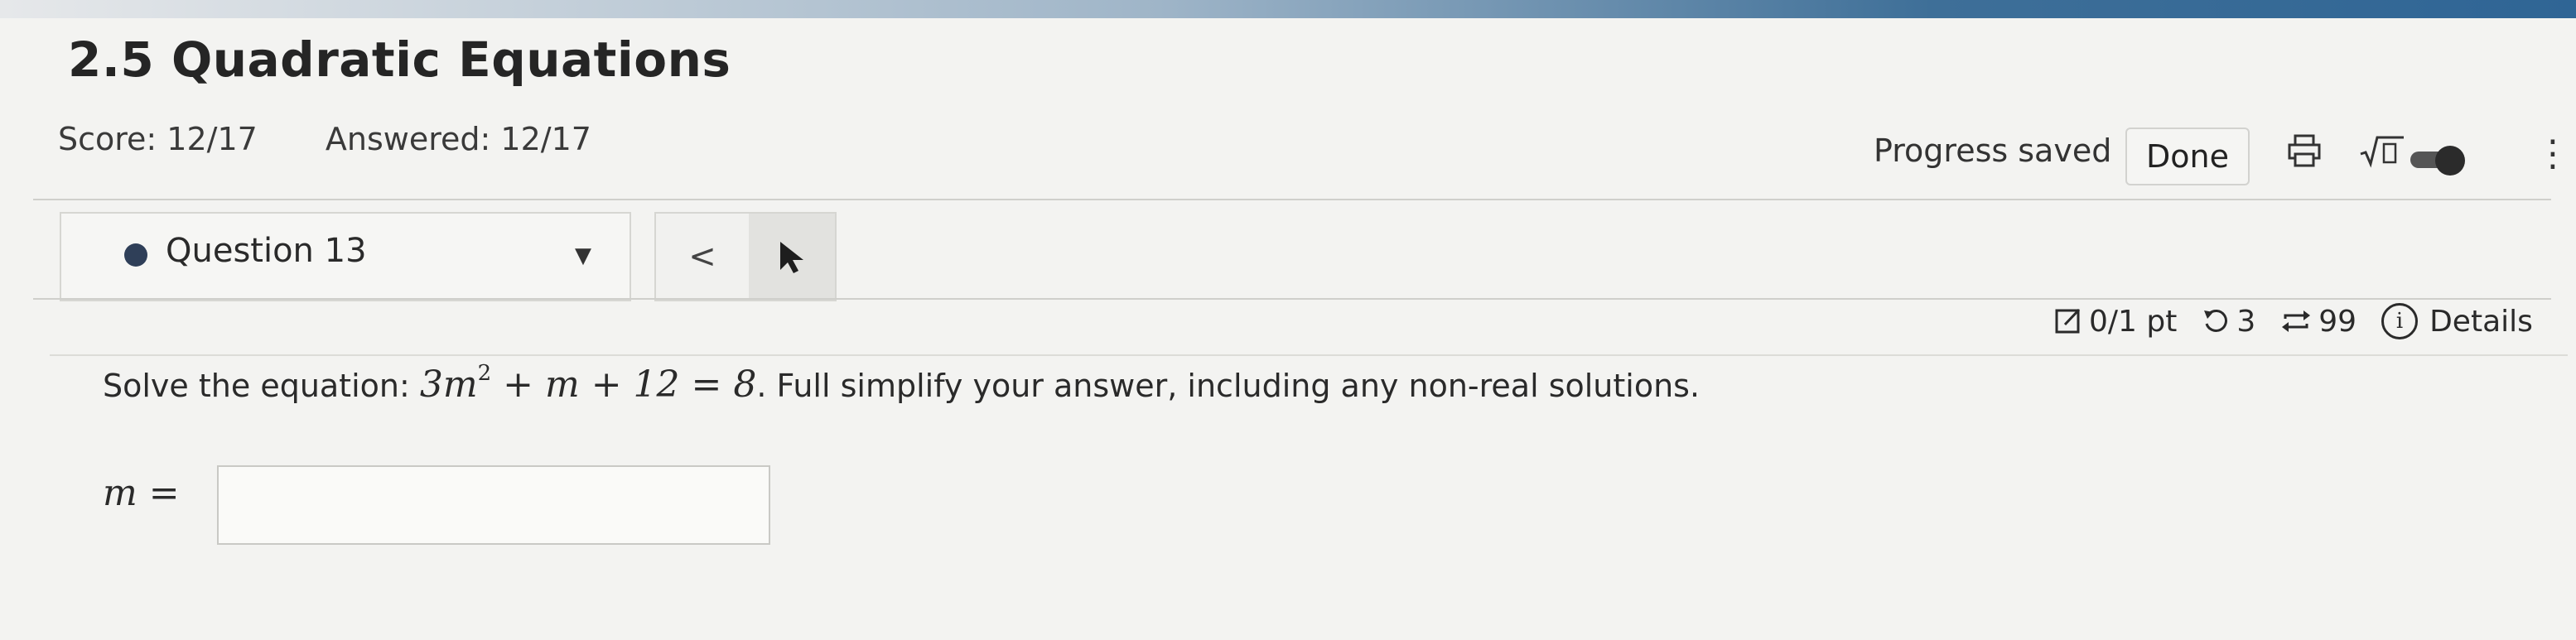 Image resolution: width=2576 pixels, height=640 pixels. Describe the element at coordinates (583, 255) in the screenshot. I see `caret-down-icon: ▼` at that location.